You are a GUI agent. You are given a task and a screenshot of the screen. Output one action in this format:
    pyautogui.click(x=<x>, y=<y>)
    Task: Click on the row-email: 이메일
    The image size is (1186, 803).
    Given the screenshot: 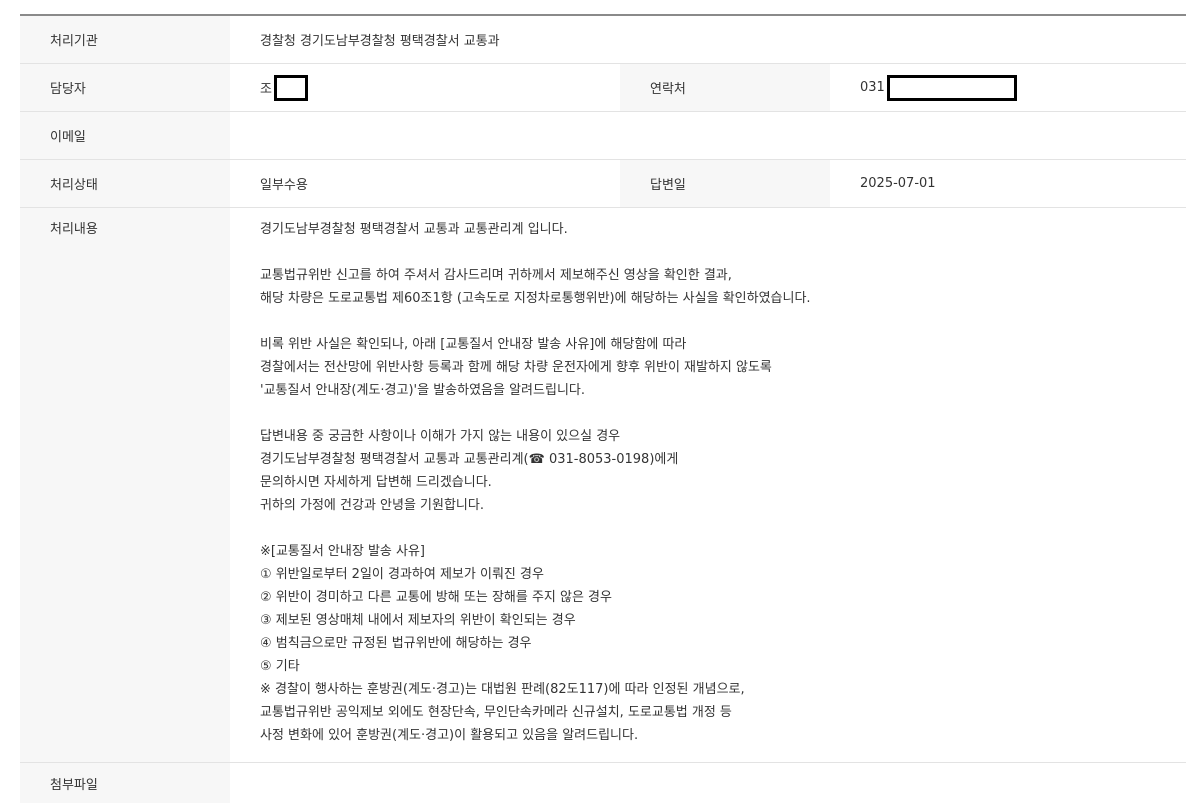 What is the action you would take?
    pyautogui.click(x=603, y=136)
    